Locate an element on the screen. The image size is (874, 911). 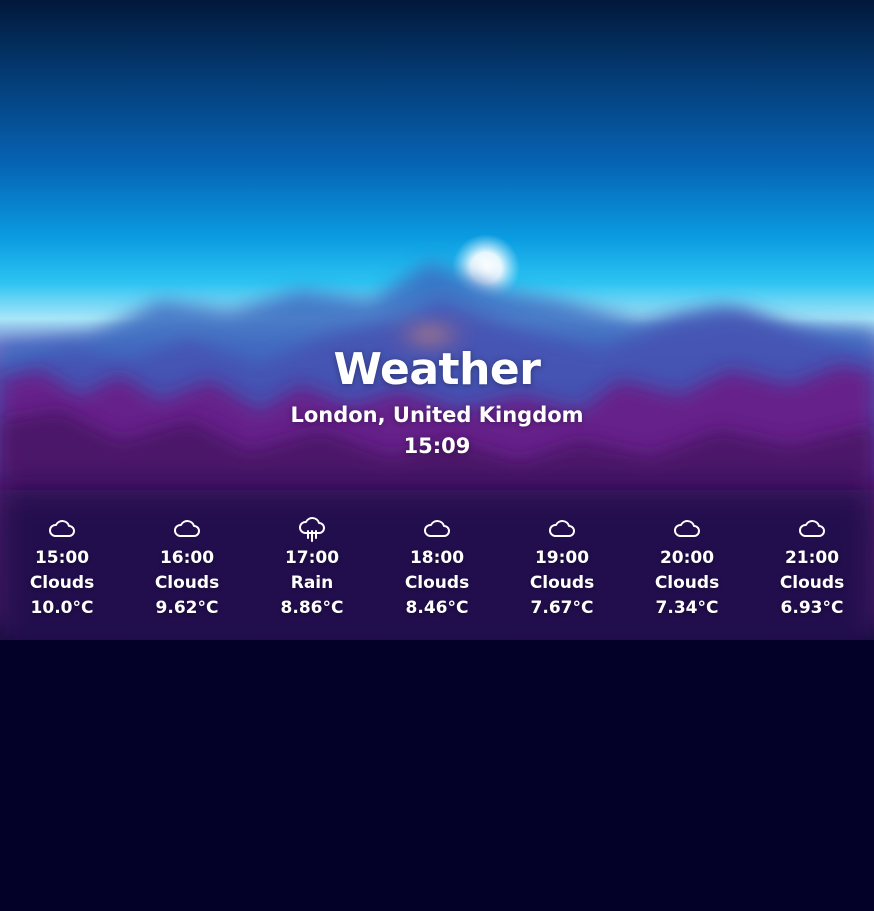
forecast-time: 20:00 is located at coordinates (687, 558).